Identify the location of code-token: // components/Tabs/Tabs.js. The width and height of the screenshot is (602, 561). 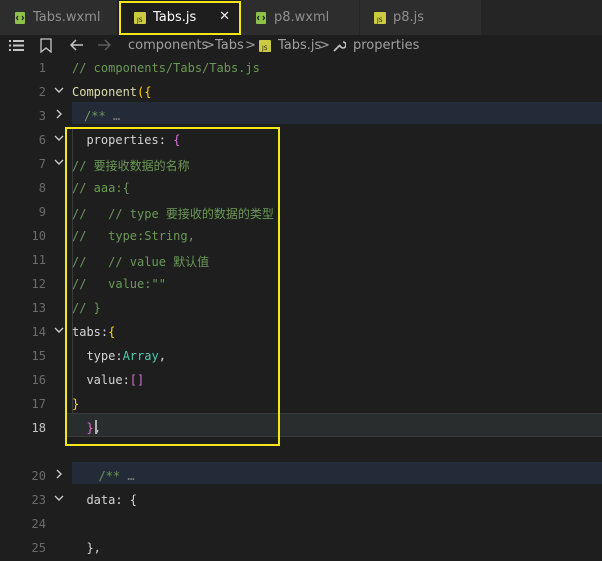
(166, 68).